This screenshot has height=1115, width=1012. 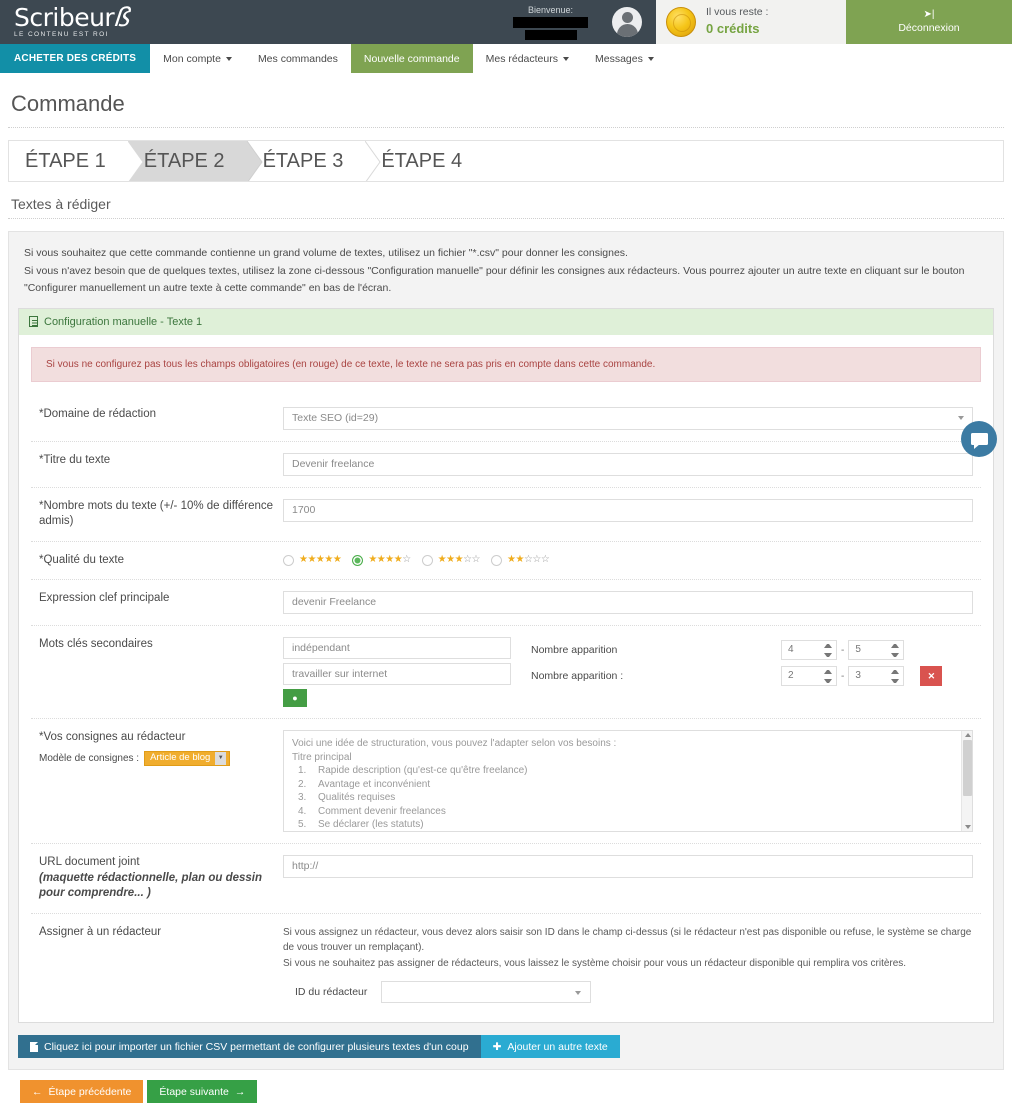 What do you see at coordinates (550, 9) in the screenshot?
I see `welcome-label: Bienvenue:` at bounding box center [550, 9].